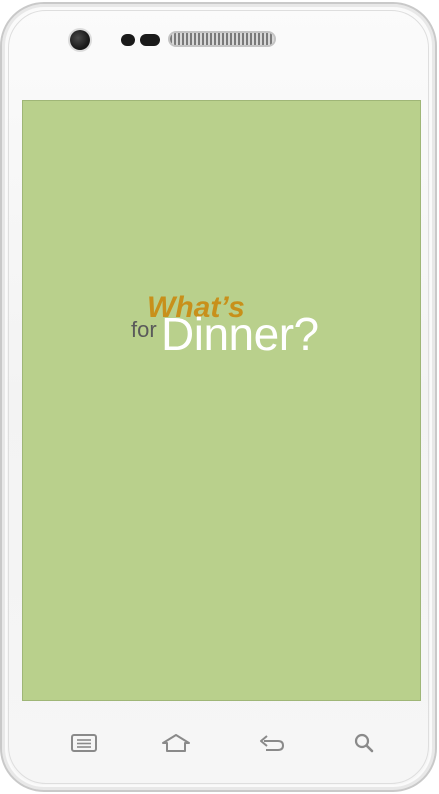 The height and width of the screenshot is (794, 439). I want to click on search-button, so click(364, 743).